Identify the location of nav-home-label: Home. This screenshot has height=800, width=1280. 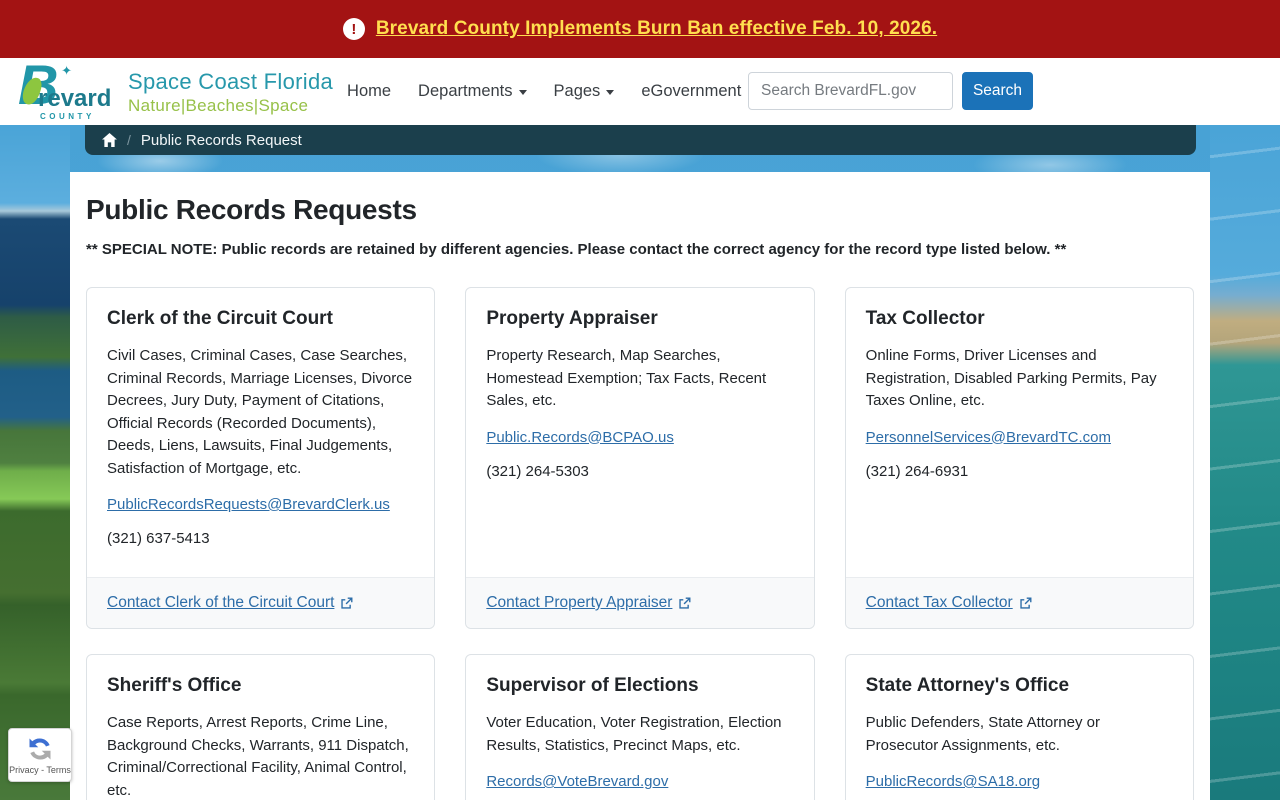
(369, 91).